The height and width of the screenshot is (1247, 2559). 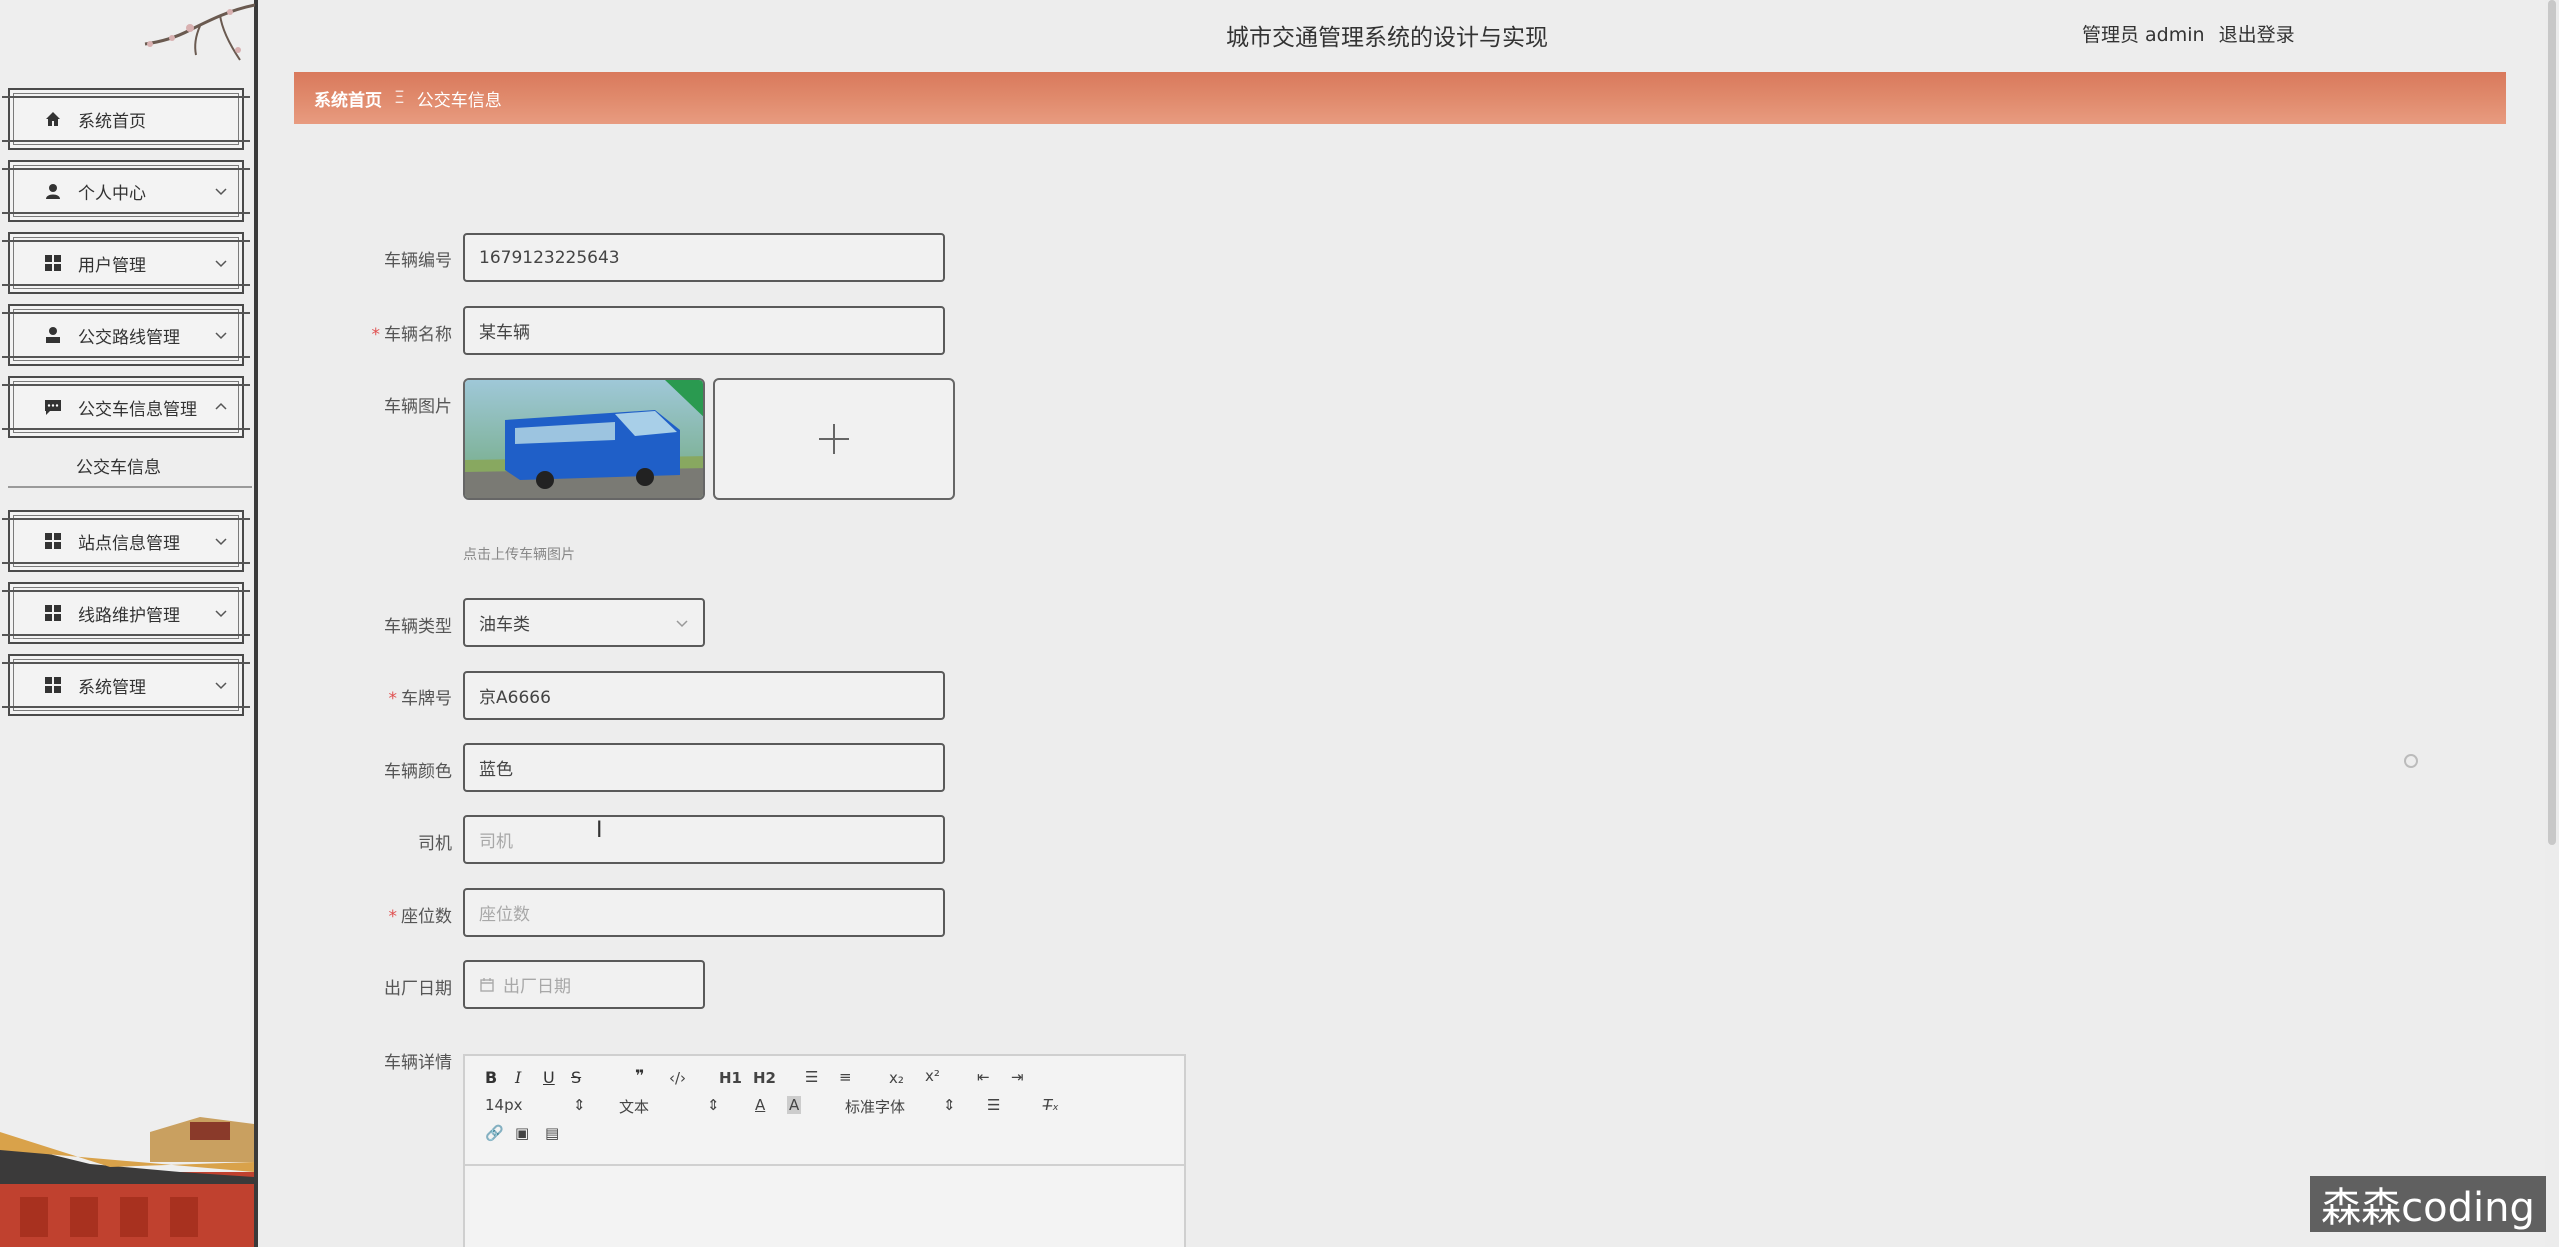 I want to click on driver-label: 司机, so click(x=435, y=844).